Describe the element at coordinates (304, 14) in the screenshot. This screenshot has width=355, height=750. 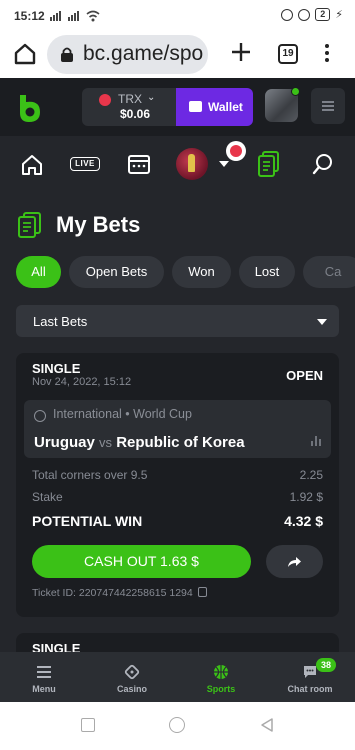
I see `alarm-icon` at that location.